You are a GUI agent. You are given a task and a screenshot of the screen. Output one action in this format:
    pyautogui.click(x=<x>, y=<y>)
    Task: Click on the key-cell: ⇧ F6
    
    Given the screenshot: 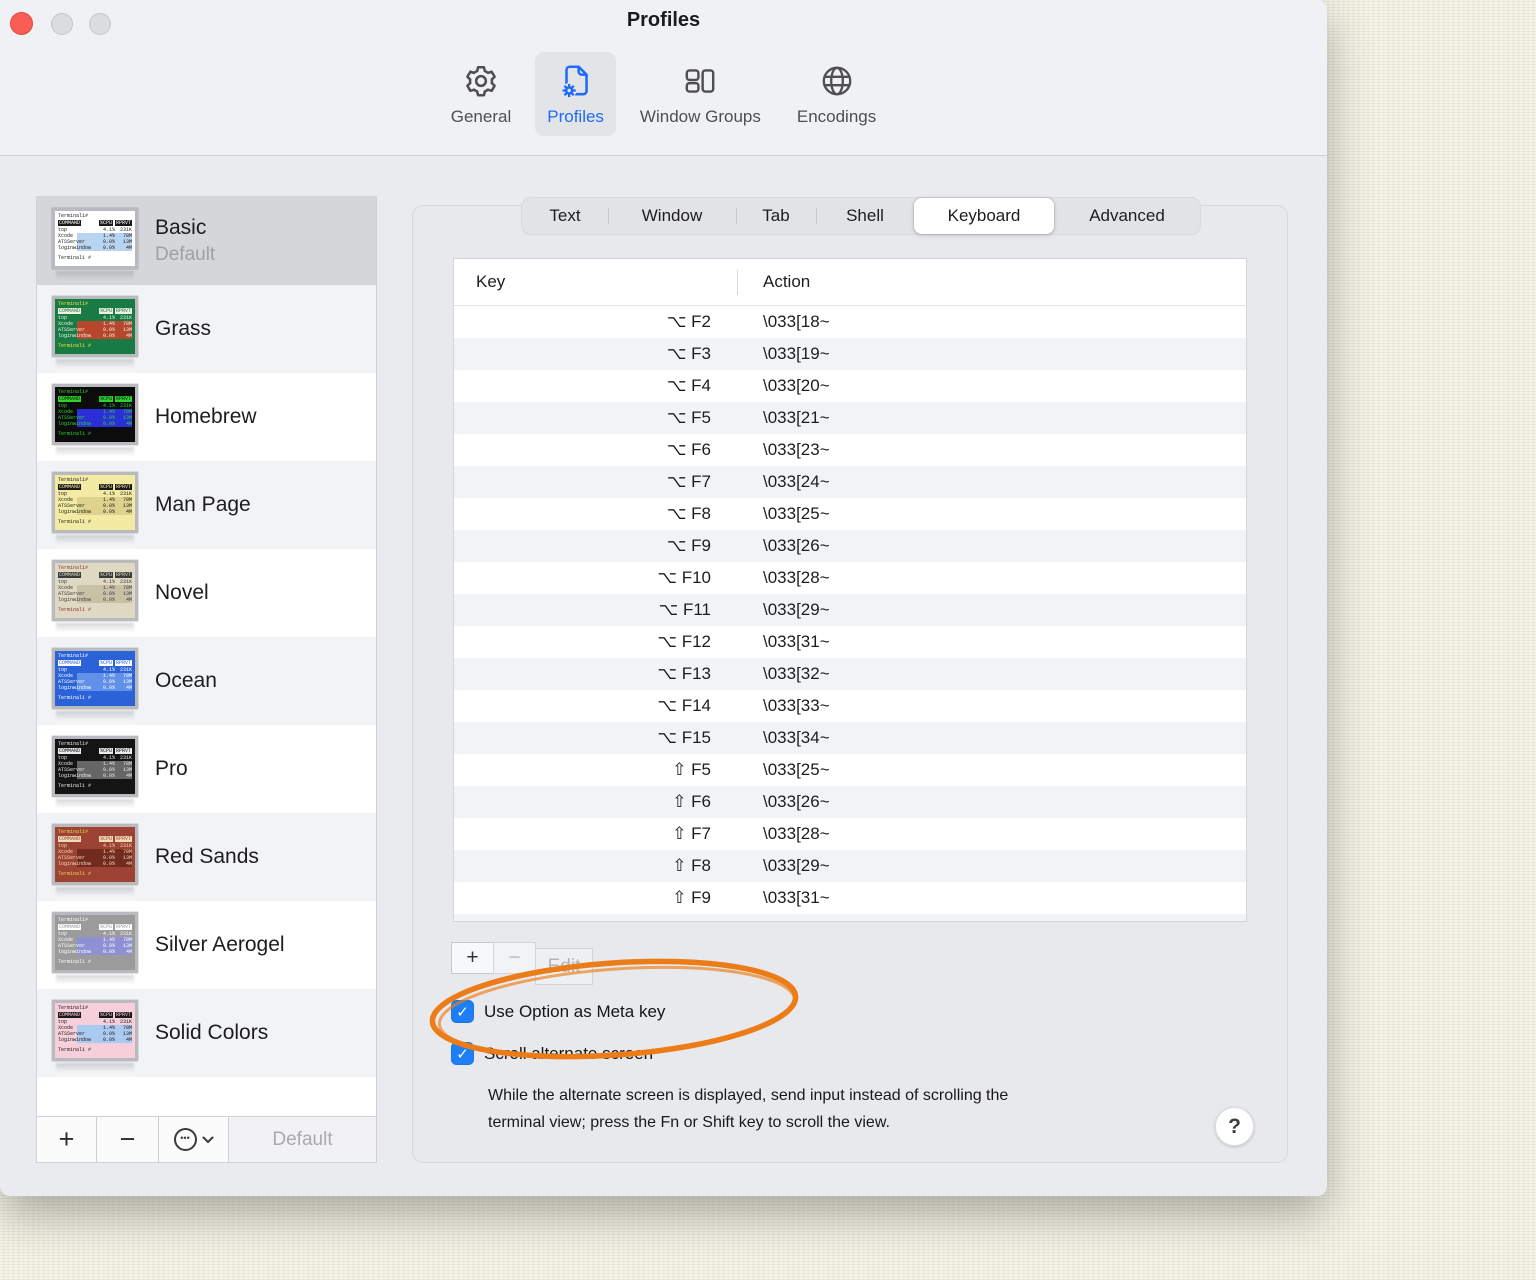 What is the action you would take?
    pyautogui.click(x=691, y=801)
    